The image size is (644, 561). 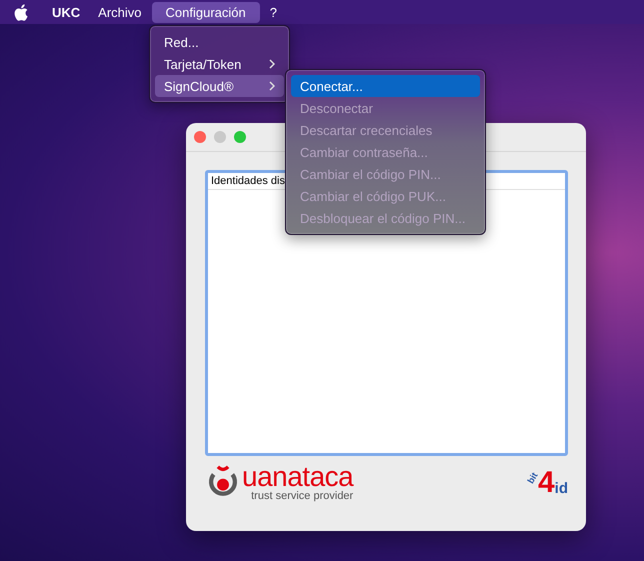 What do you see at coordinates (120, 12) in the screenshot?
I see `menu-bar-item: Archivo` at bounding box center [120, 12].